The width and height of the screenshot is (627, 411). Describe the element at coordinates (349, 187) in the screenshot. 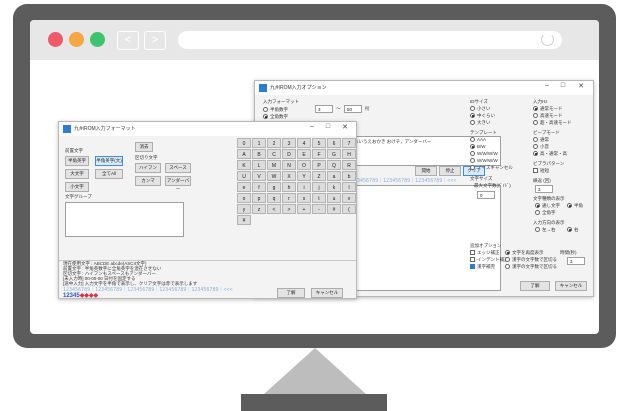

I see `key-button: l` at that location.